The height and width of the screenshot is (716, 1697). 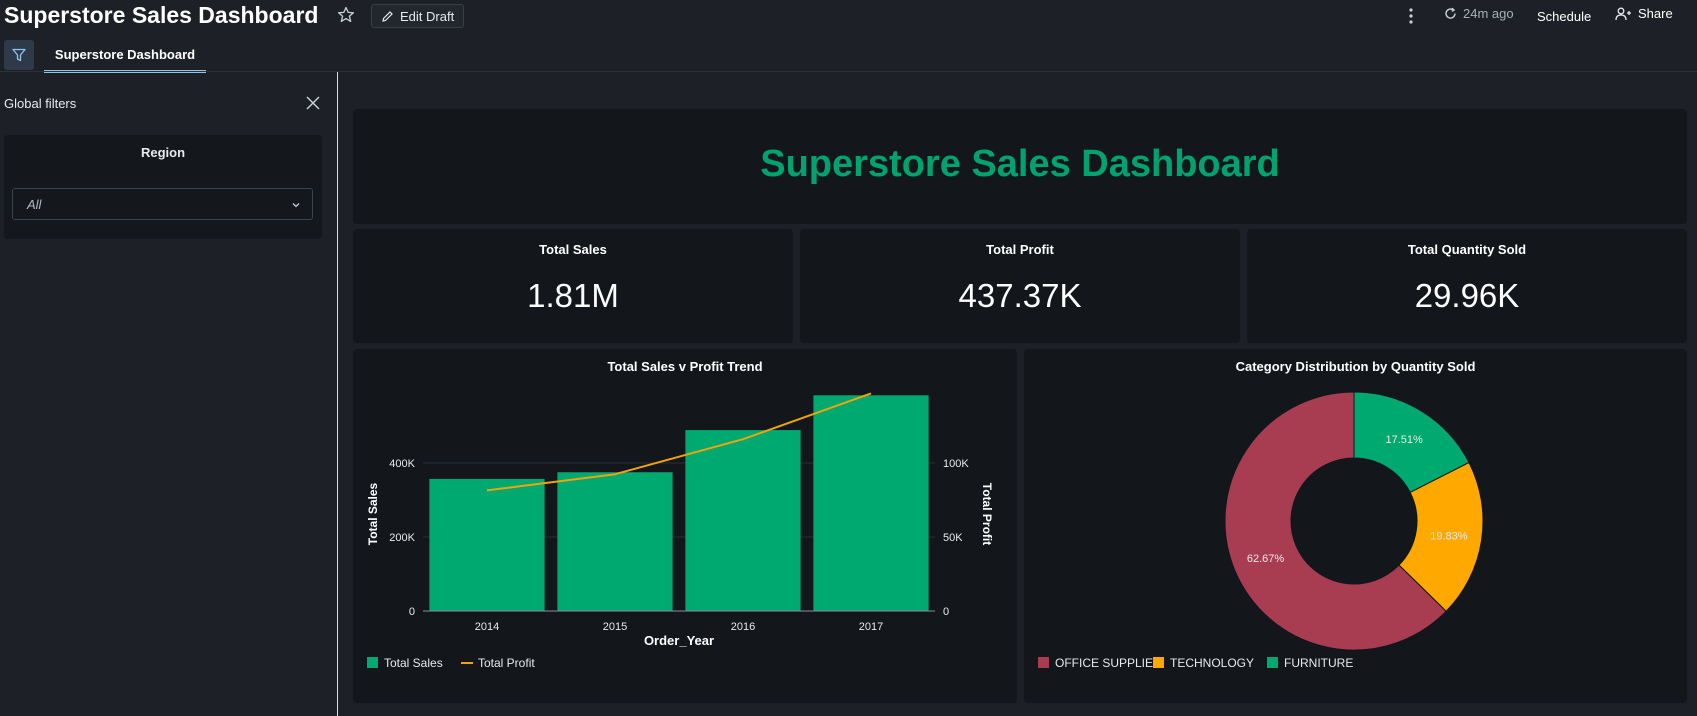 I want to click on kpi-value: 29.96K, so click(x=1467, y=295).